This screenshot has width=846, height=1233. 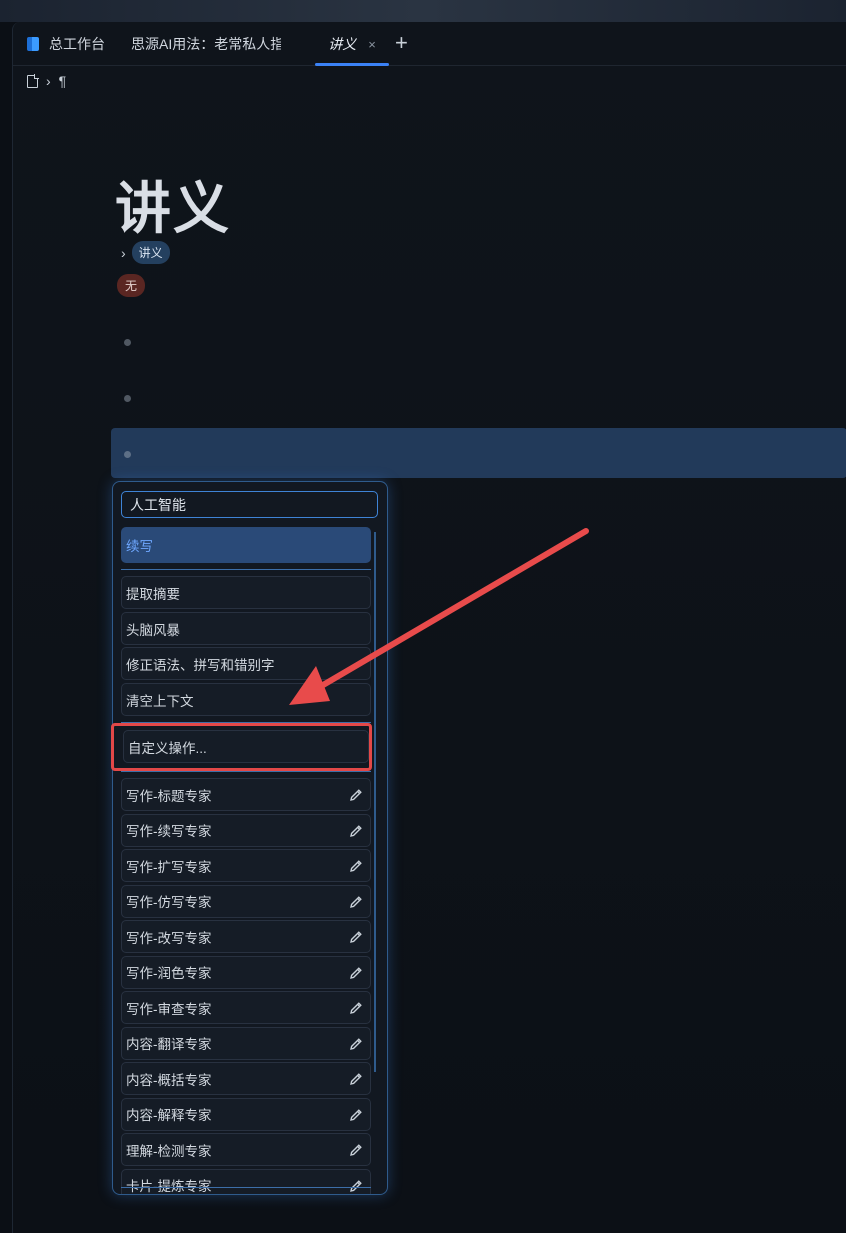 I want to click on menu-item-fix-grammar: 修正语法、拼写和错别字, so click(x=246, y=663).